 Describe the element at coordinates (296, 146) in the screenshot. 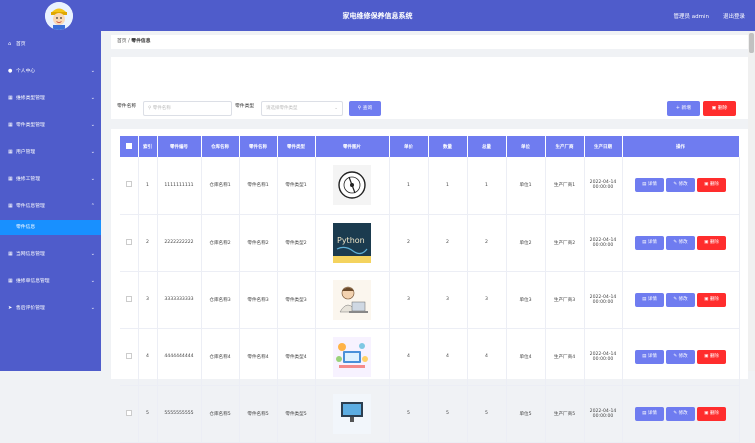

I see `col-header: 零件类型` at that location.